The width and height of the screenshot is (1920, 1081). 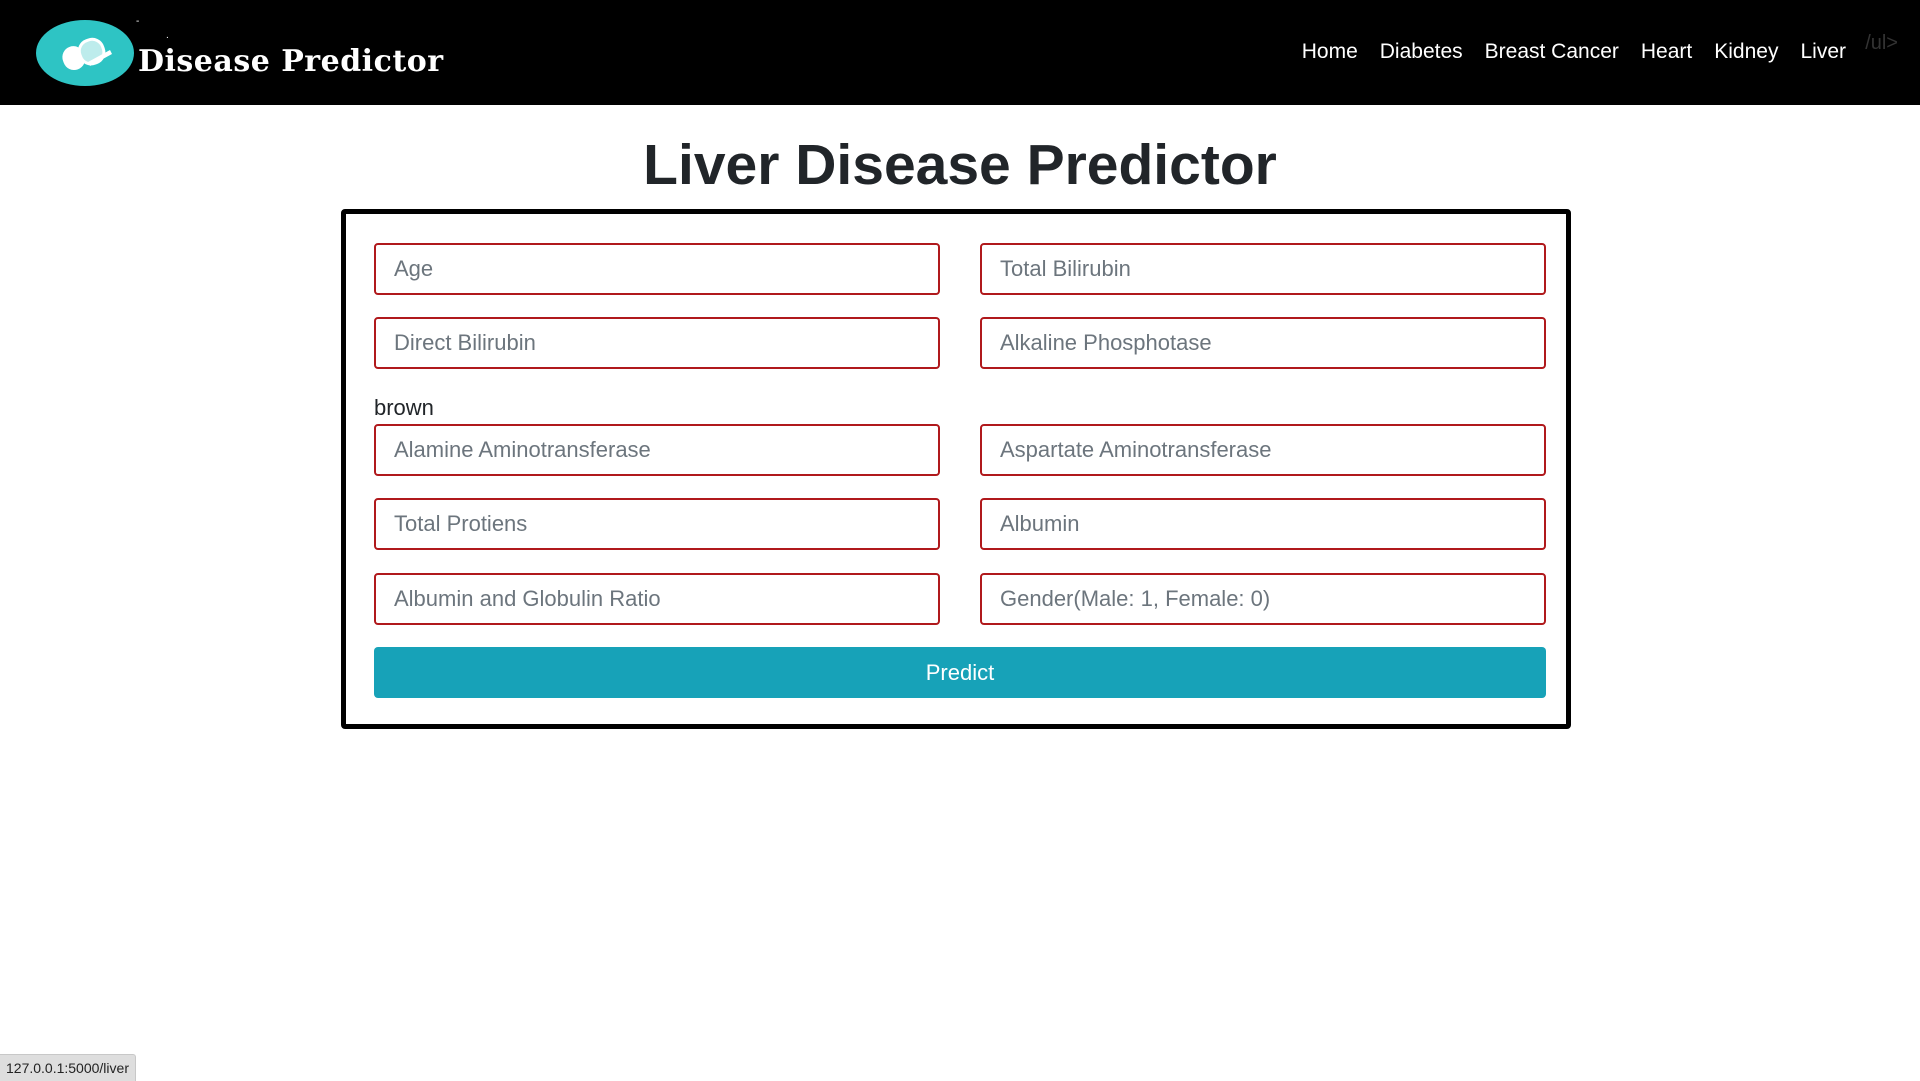 What do you see at coordinates (404, 407) in the screenshot?
I see `stray-label: brown` at bounding box center [404, 407].